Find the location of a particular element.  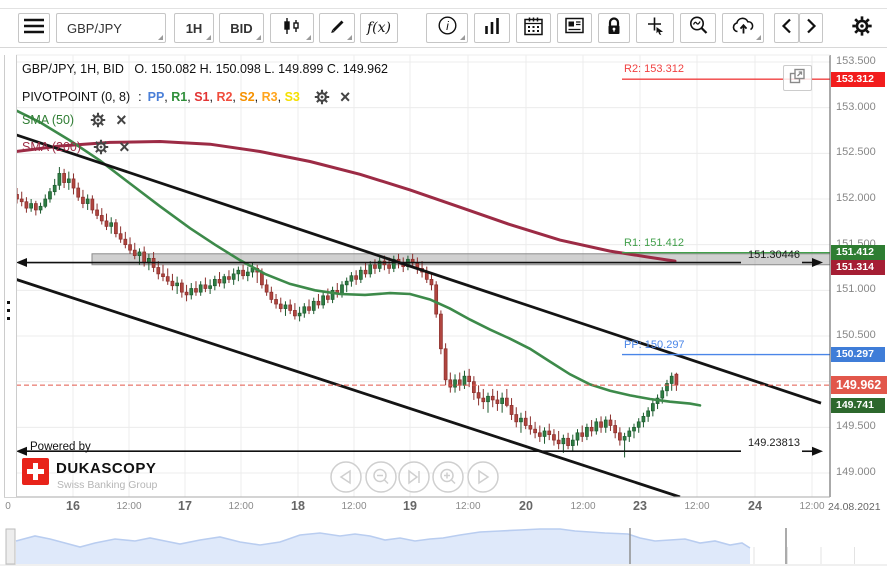

sma50-label: SMA (50) is located at coordinates (48, 120).